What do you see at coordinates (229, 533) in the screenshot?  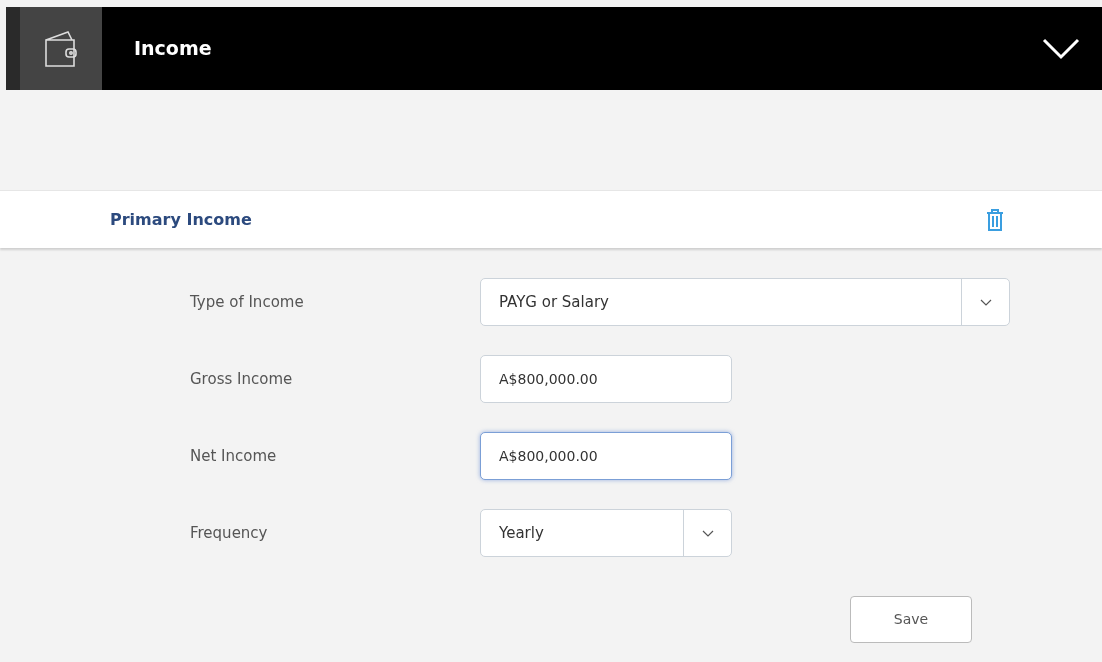 I see `field-label: Frequency` at bounding box center [229, 533].